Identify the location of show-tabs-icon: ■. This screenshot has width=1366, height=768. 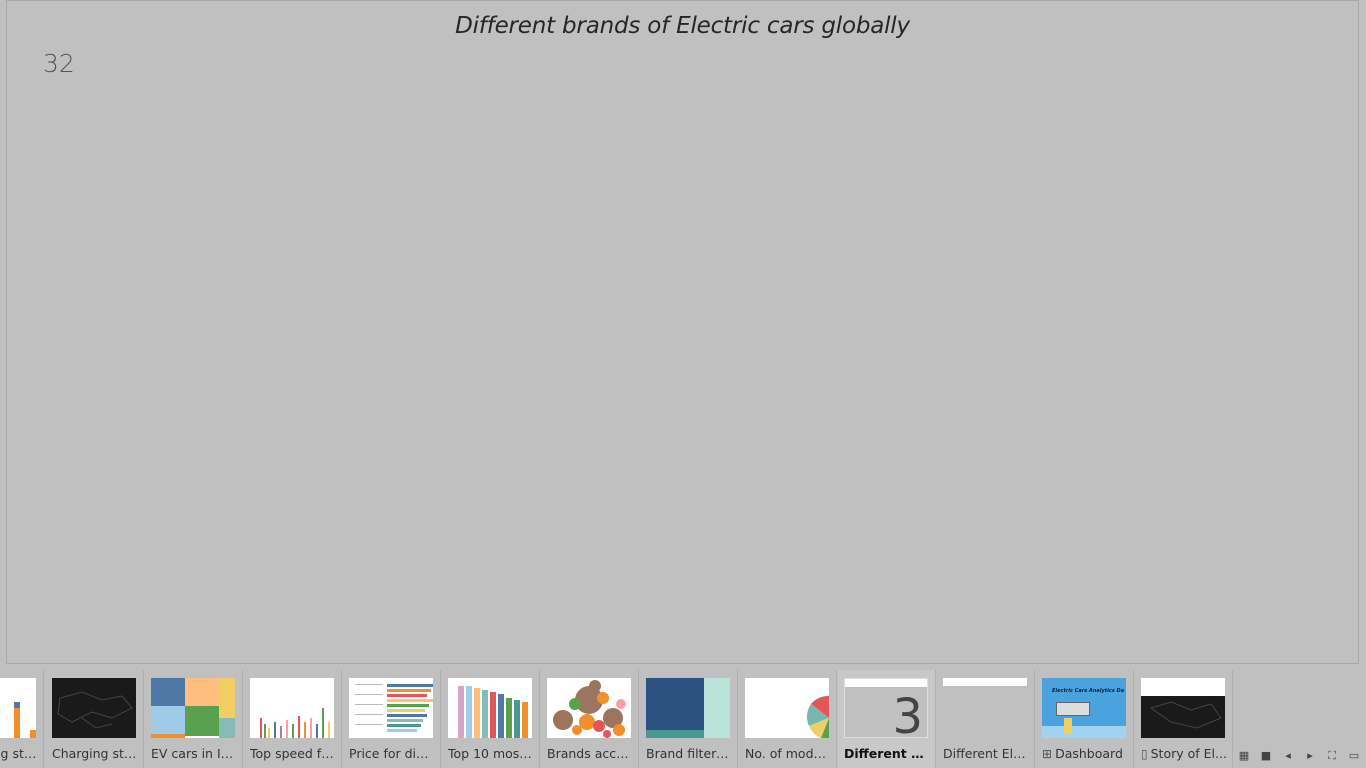
(1266, 756).